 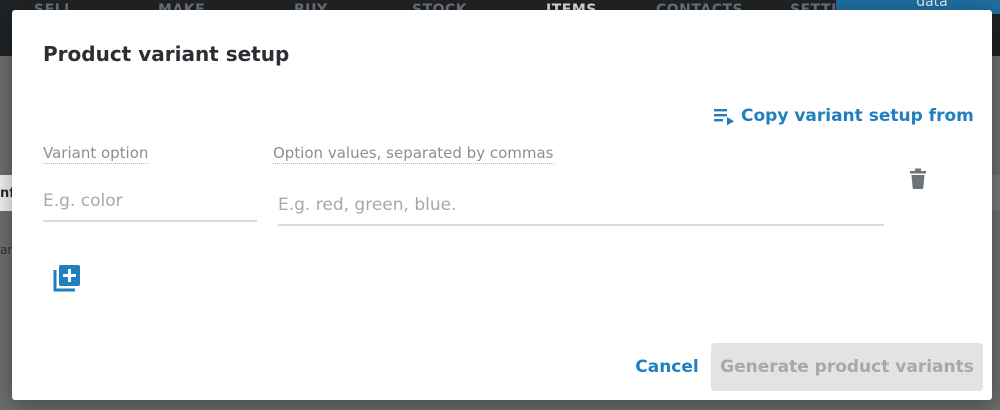 What do you see at coordinates (667, 367) in the screenshot?
I see `cancel-button: Cancel` at bounding box center [667, 367].